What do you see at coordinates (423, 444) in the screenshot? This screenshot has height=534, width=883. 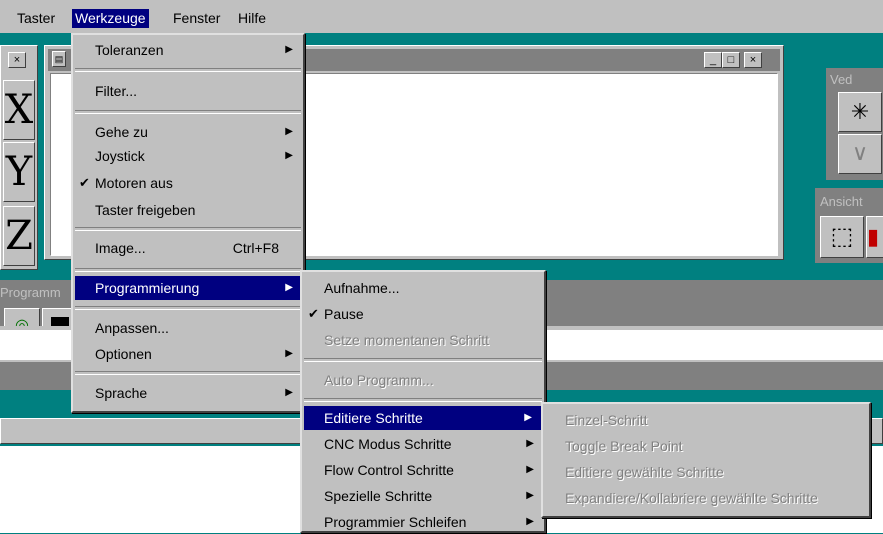 I see `menu-item-cnc-modus: CNC Modus Schritte ▶` at bounding box center [423, 444].